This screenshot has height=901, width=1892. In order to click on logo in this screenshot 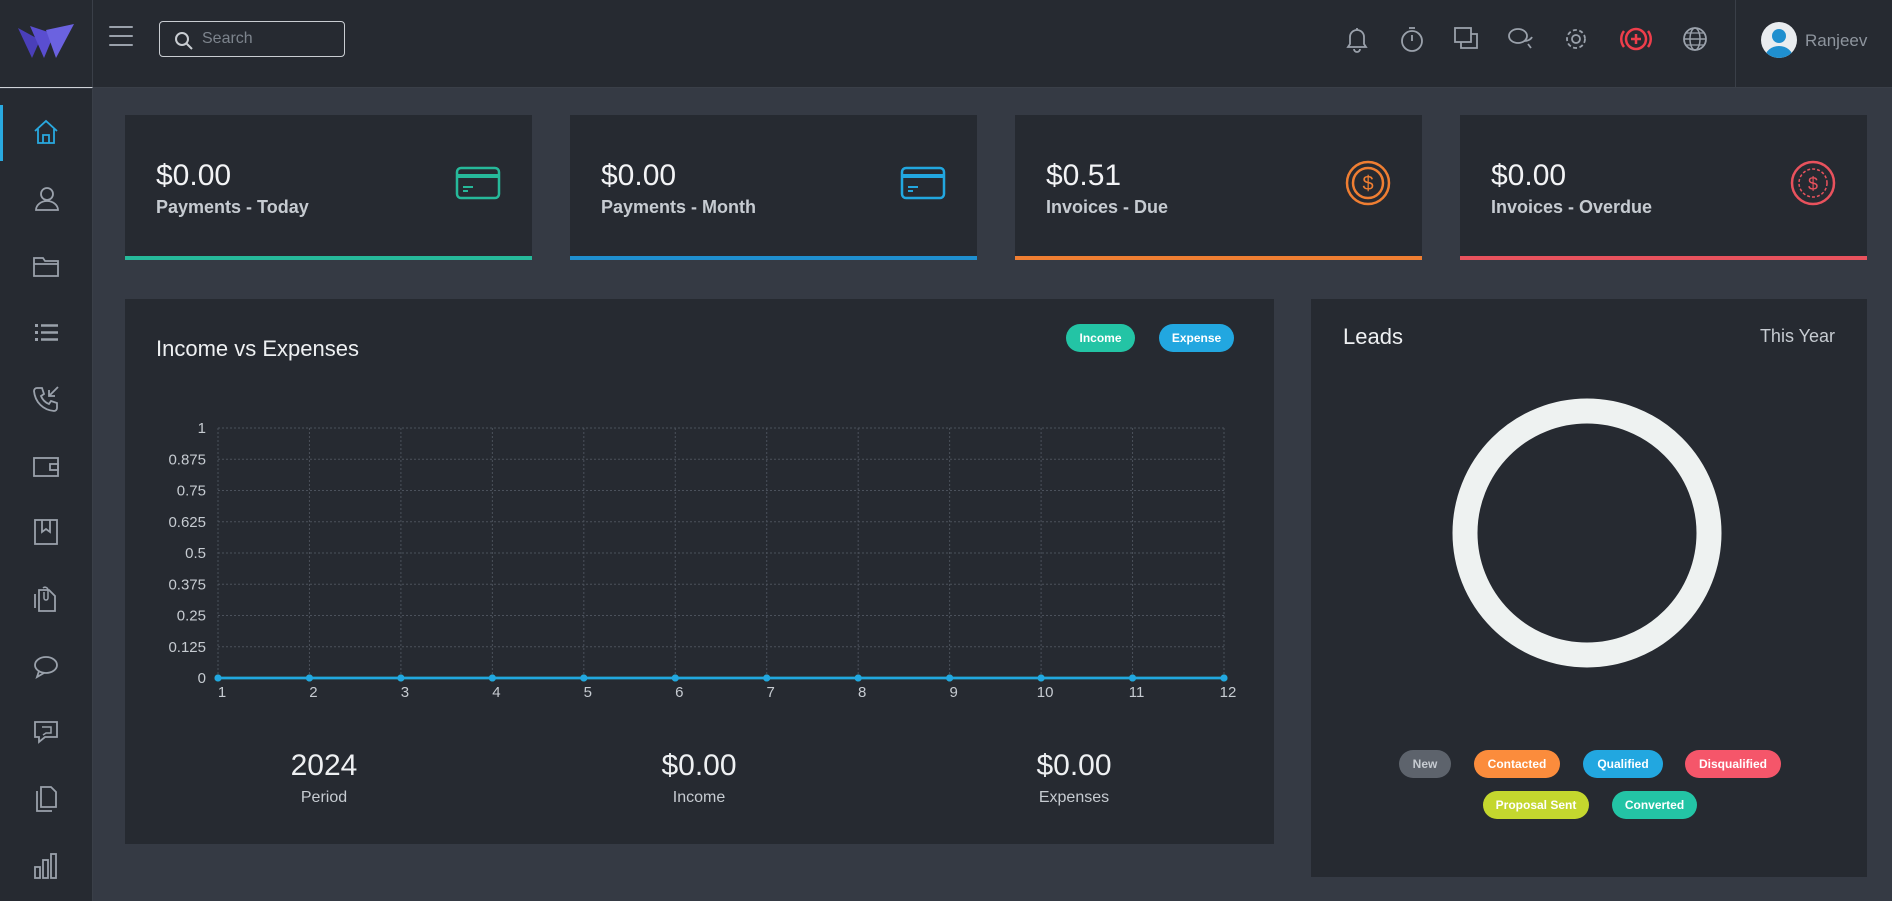, I will do `click(46, 44)`.